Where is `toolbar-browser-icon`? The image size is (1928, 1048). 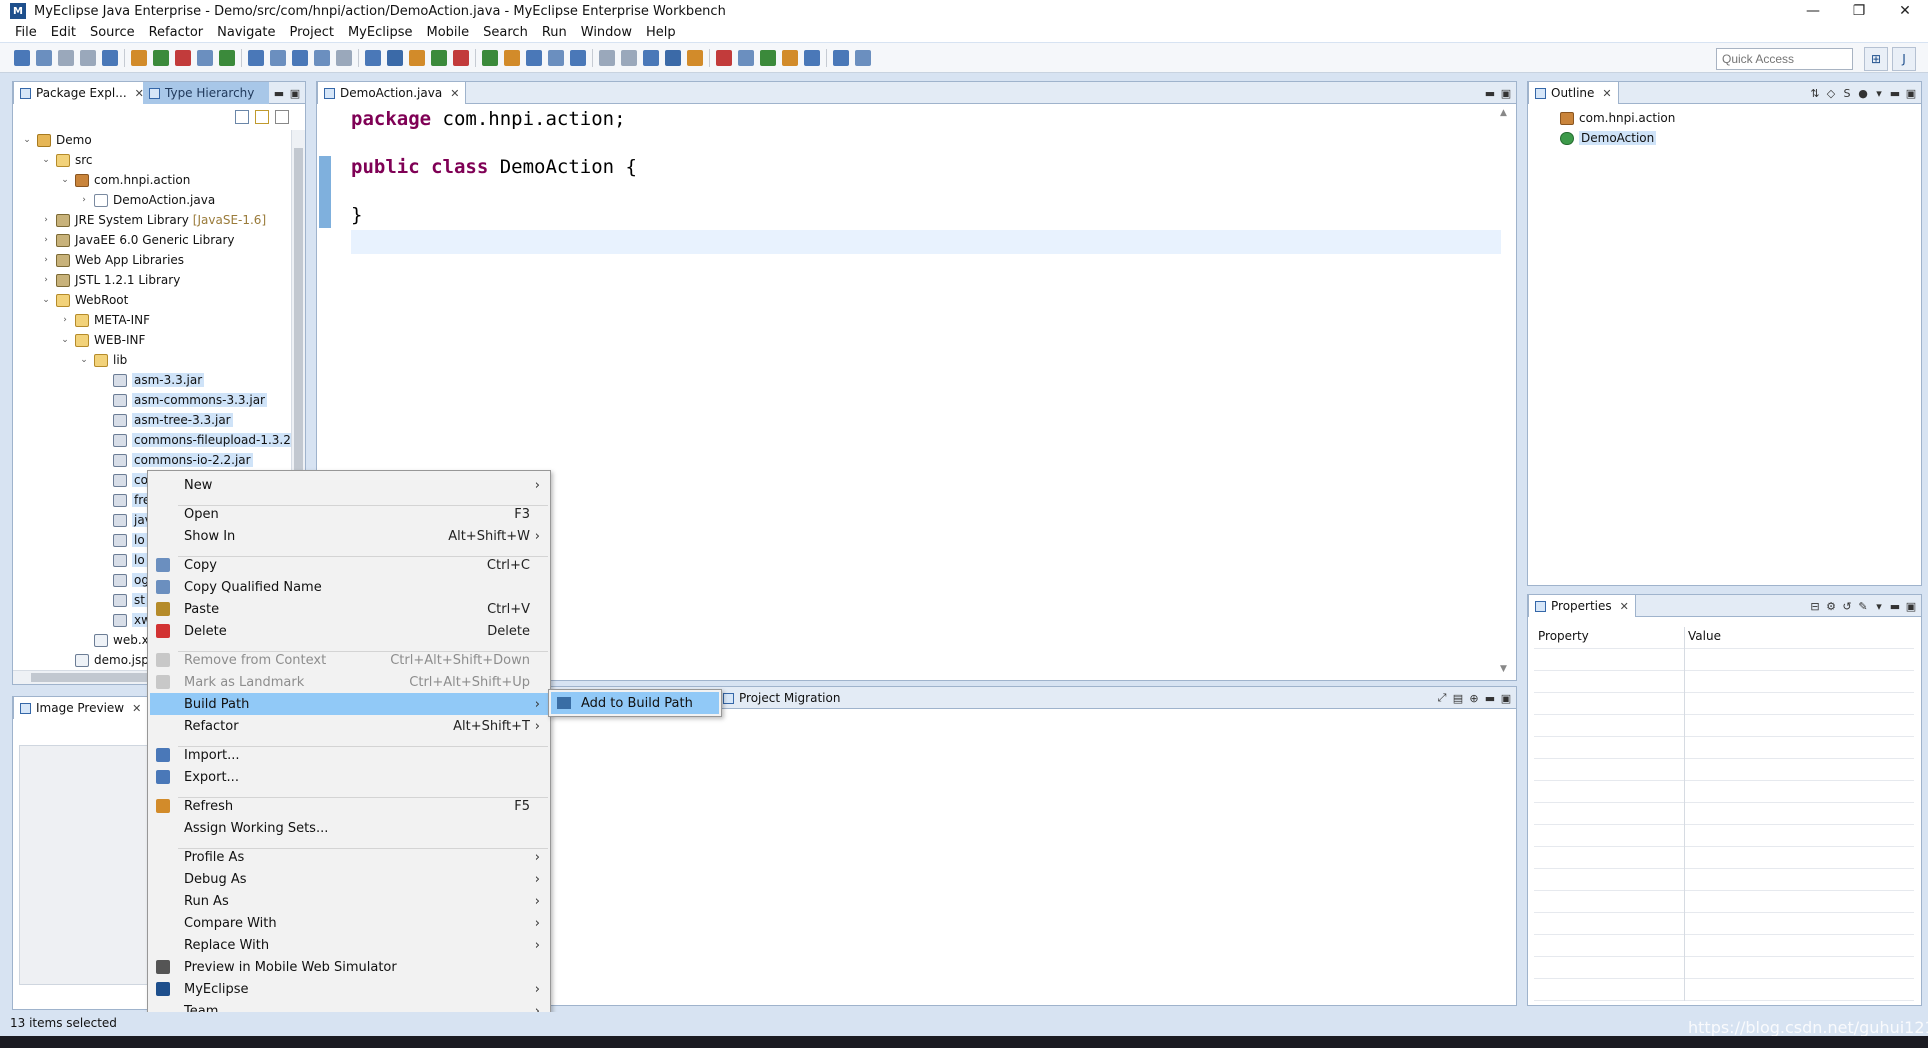 toolbar-browser-icon is located at coordinates (790, 57).